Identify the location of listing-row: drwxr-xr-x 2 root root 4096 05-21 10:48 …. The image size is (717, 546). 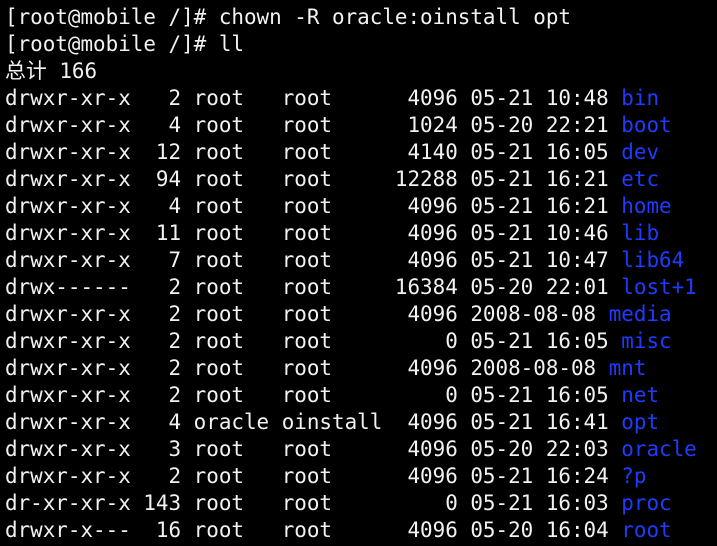
(361, 98).